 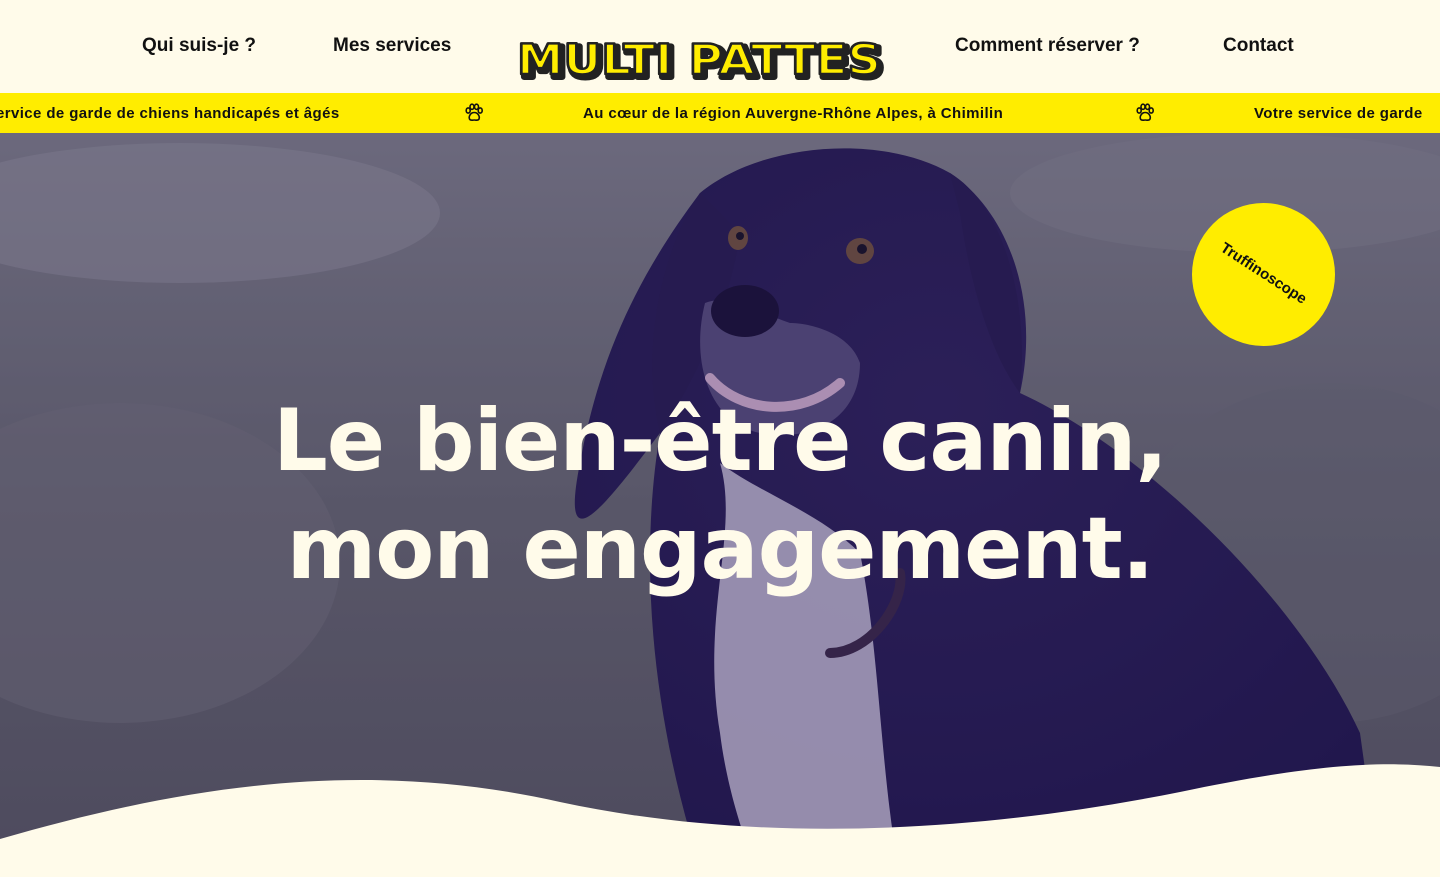 What do you see at coordinates (199, 46) in the screenshot?
I see `nav-link-qui-suis-je: Qui suis-je ?` at bounding box center [199, 46].